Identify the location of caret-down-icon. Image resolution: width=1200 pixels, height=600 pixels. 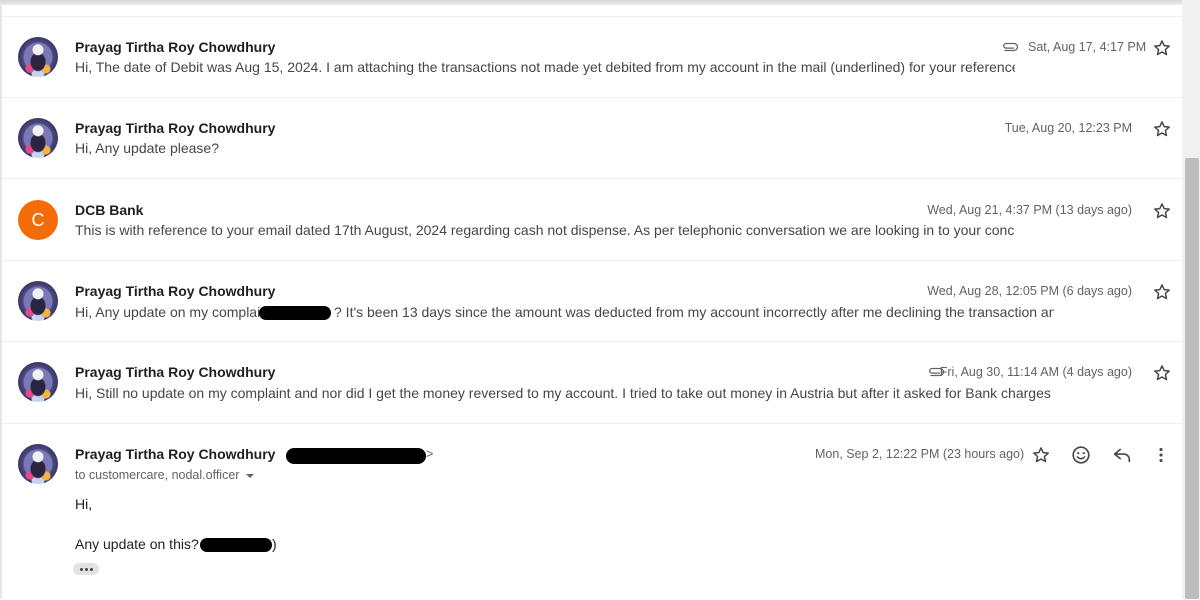
(250, 476).